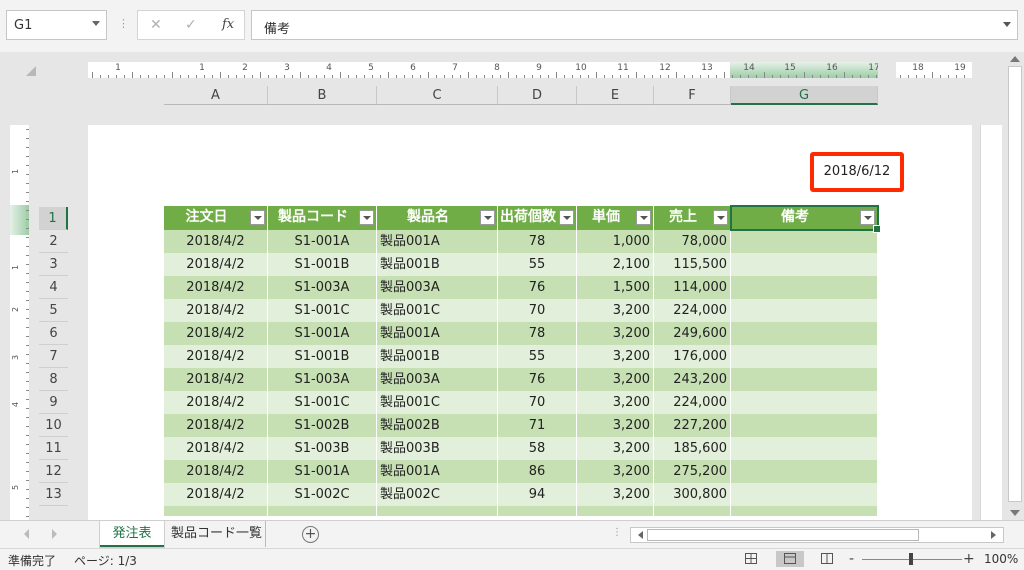 This screenshot has width=1024, height=570. Describe the element at coordinates (437, 402) in the screenshot. I see `table-cell: 製品001C` at that location.